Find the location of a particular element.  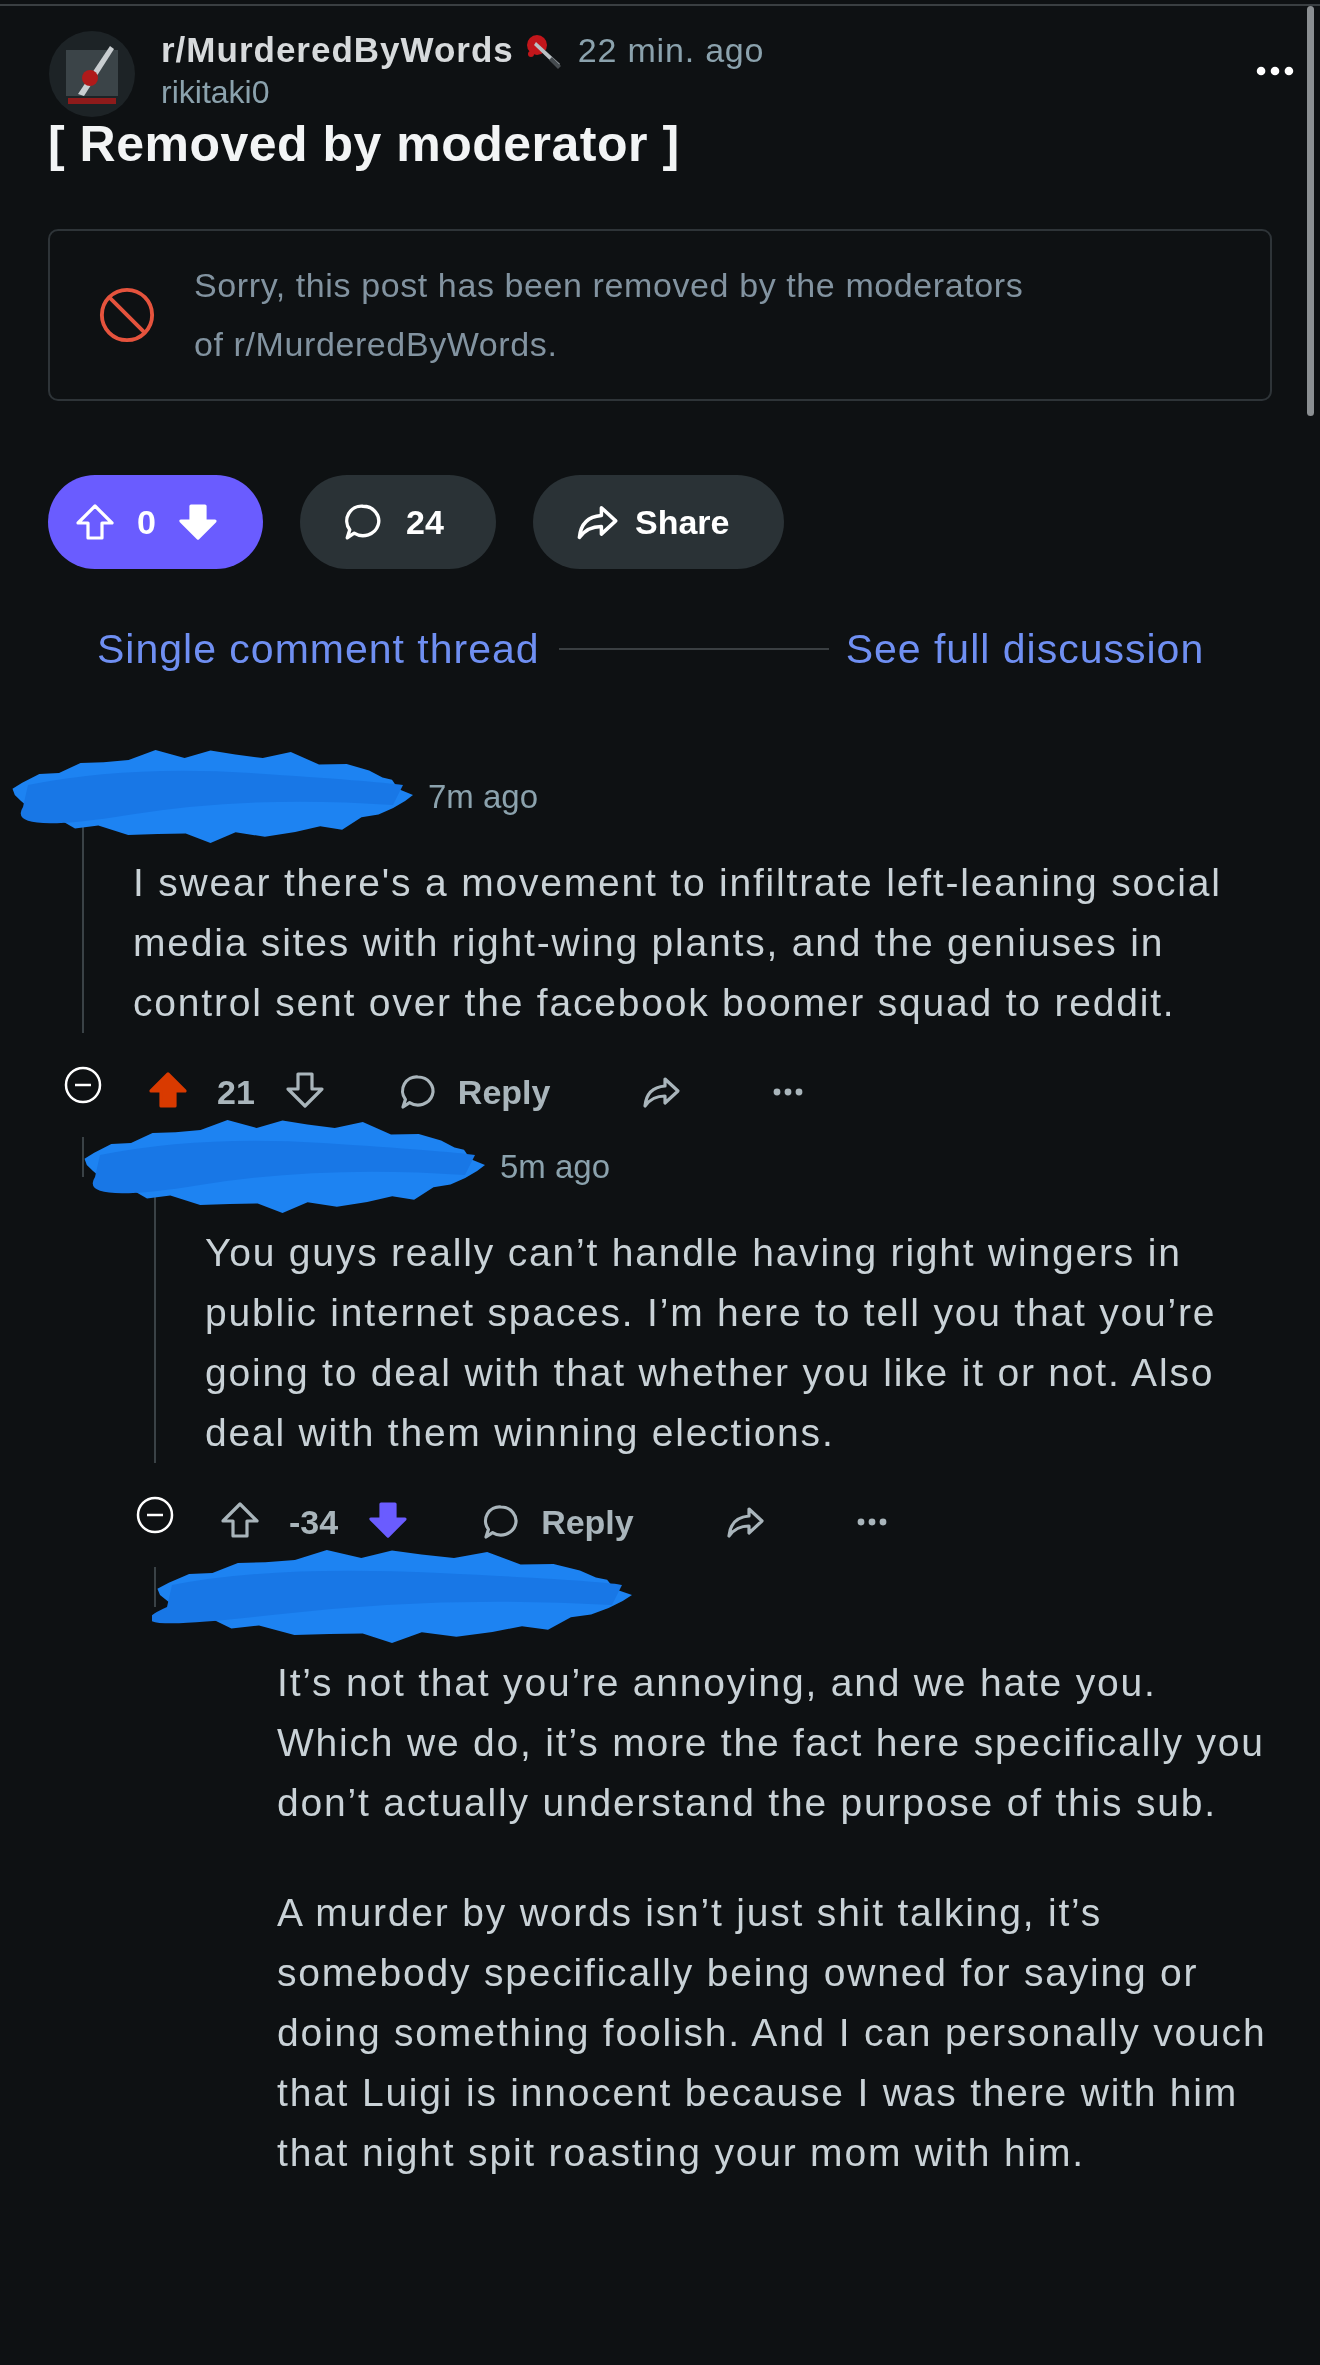

comment-time: 5m ago is located at coordinates (555, 1167).